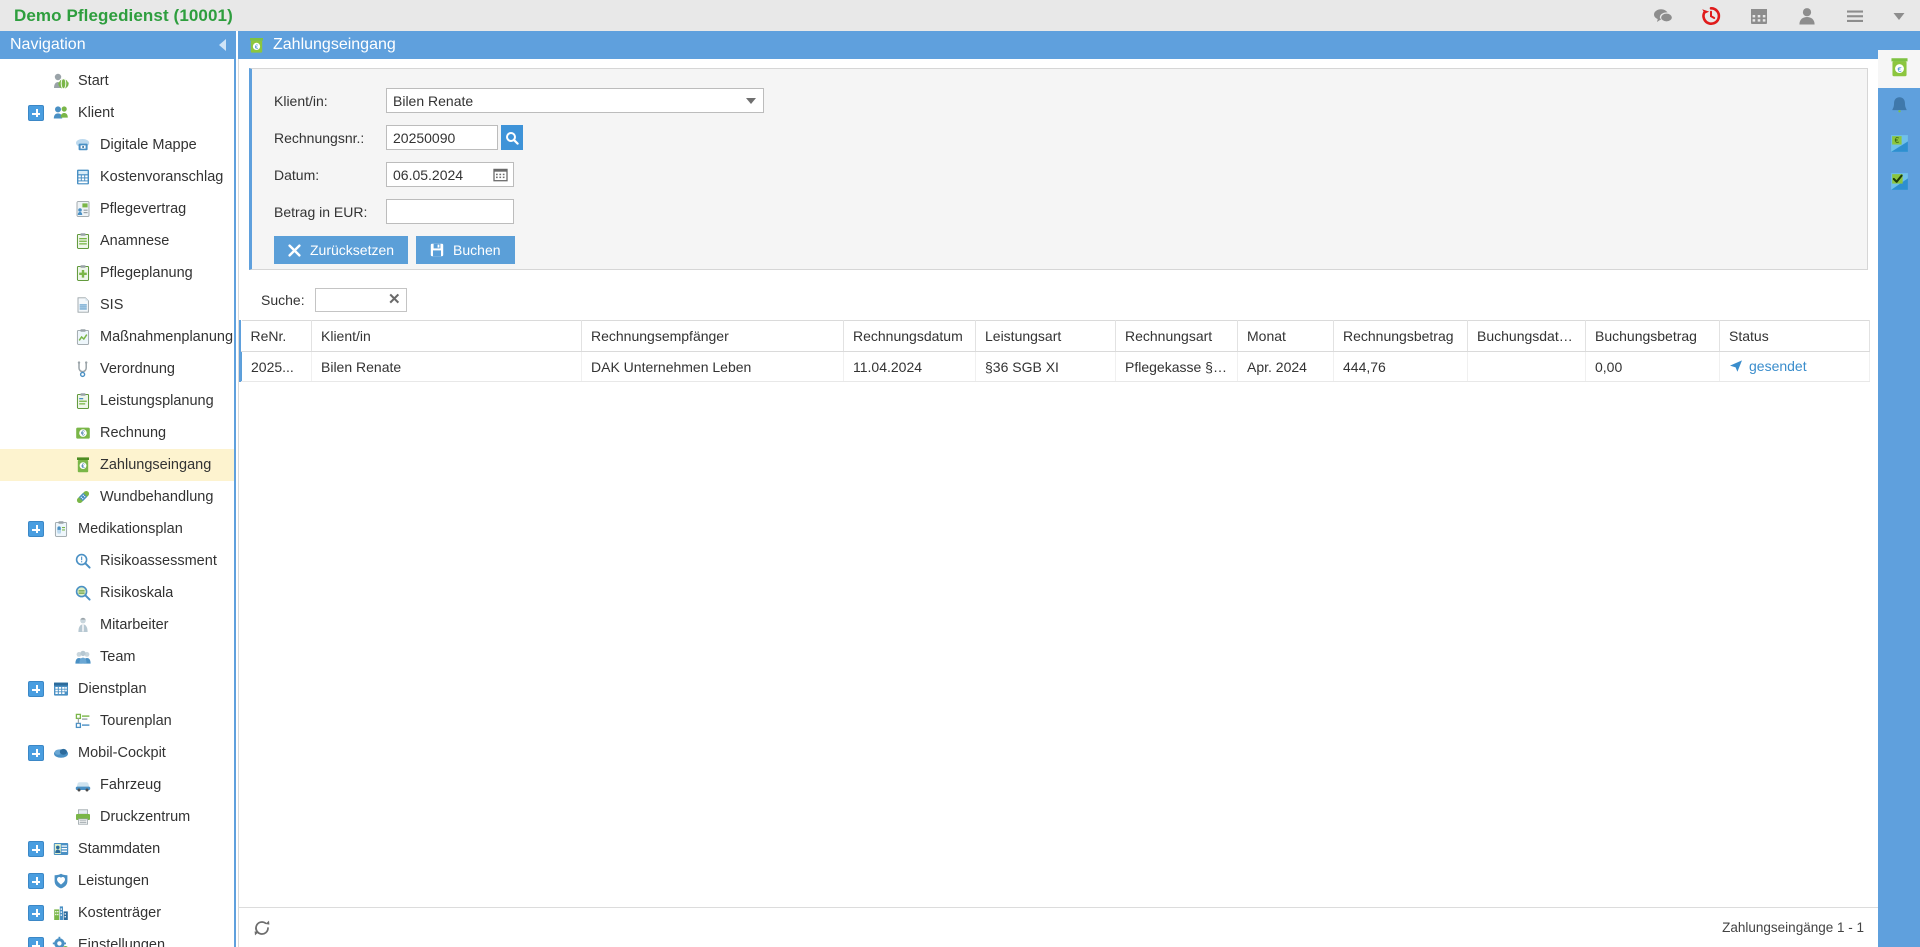  I want to click on betrag-input, so click(450, 211).